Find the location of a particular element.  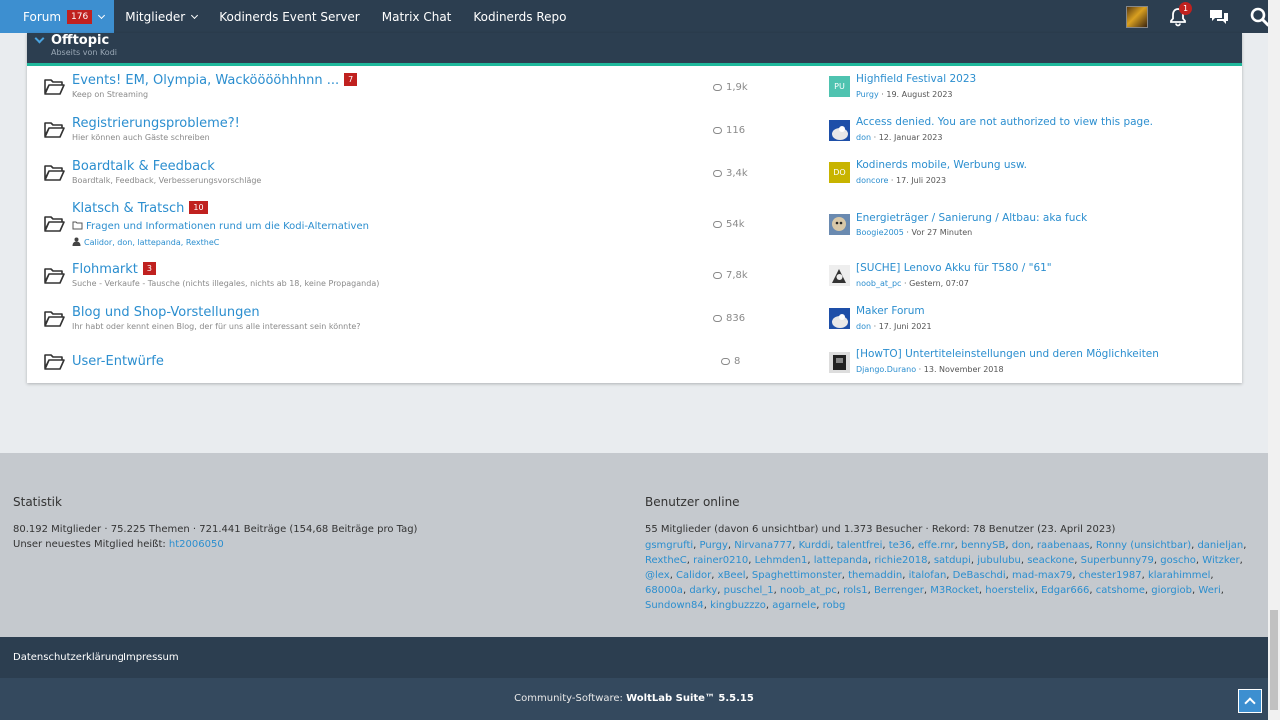

online-user-link: Spaghettimonster is located at coordinates (797, 575).